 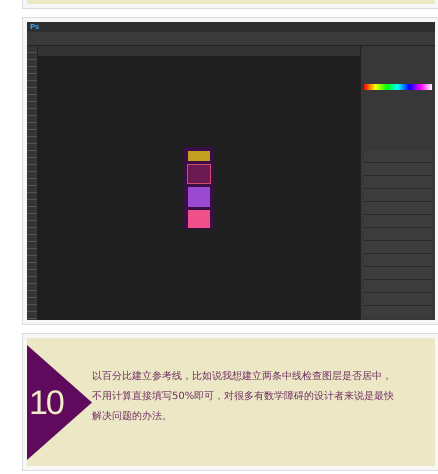 I want to click on step-text: 以百分比建立参考线，比如说我想建立两条中线检查图层是否居中， 不用计算直接填写50%即可，对很多有数学障碍的设计者来说是最快 解决问题的办法。, so click(x=243, y=397).